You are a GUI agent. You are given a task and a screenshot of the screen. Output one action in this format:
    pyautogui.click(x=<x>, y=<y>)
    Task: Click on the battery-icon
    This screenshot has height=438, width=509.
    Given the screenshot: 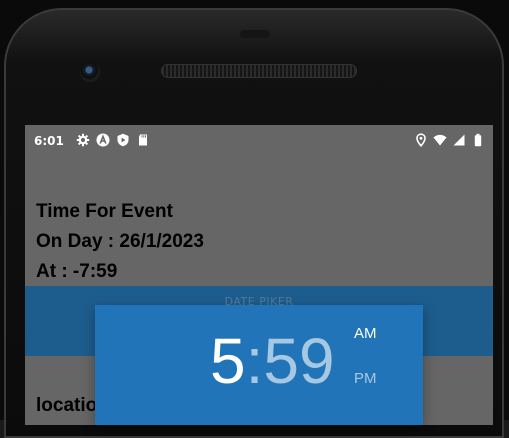 What is the action you would take?
    pyautogui.click(x=478, y=140)
    